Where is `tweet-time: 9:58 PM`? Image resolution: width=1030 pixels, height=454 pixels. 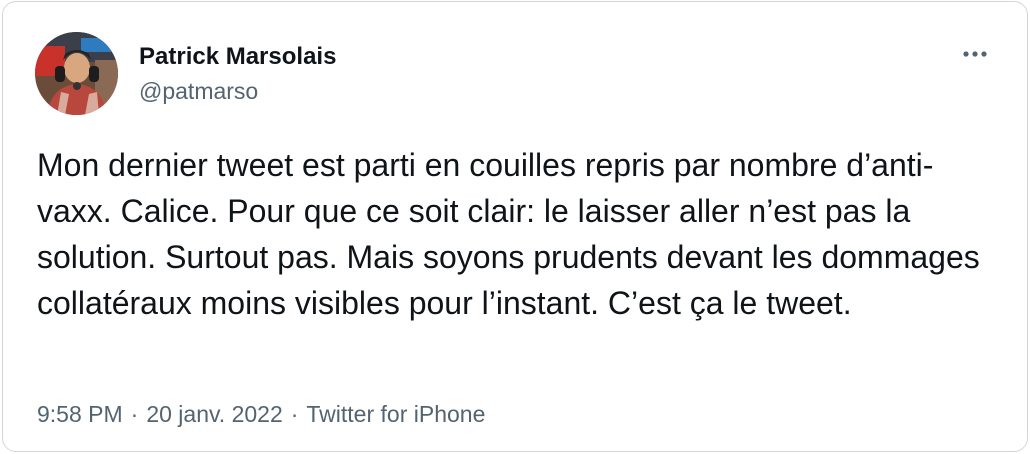 tweet-time: 9:58 PM is located at coordinates (80, 414).